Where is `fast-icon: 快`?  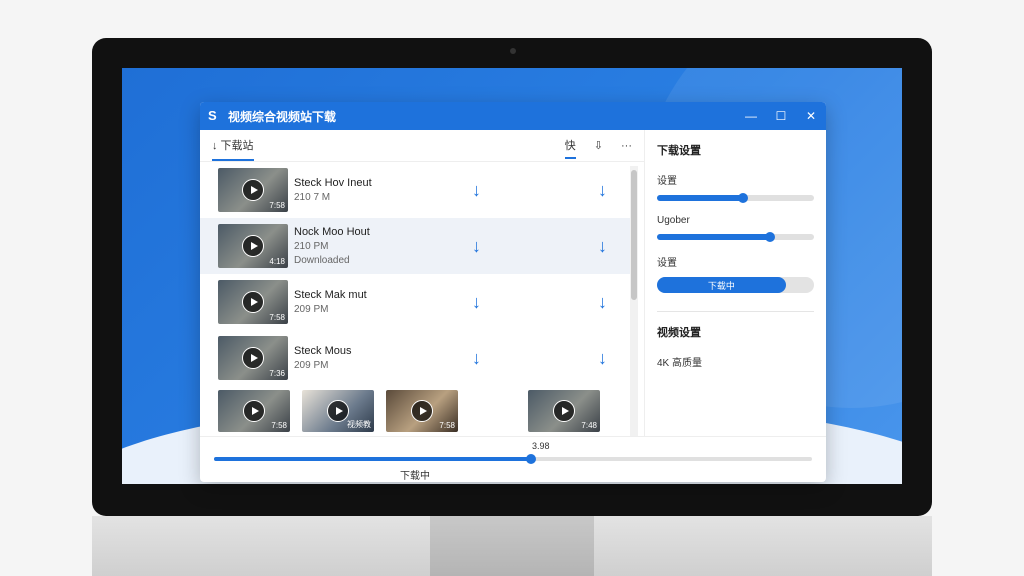
fast-icon: 快 is located at coordinates (570, 146).